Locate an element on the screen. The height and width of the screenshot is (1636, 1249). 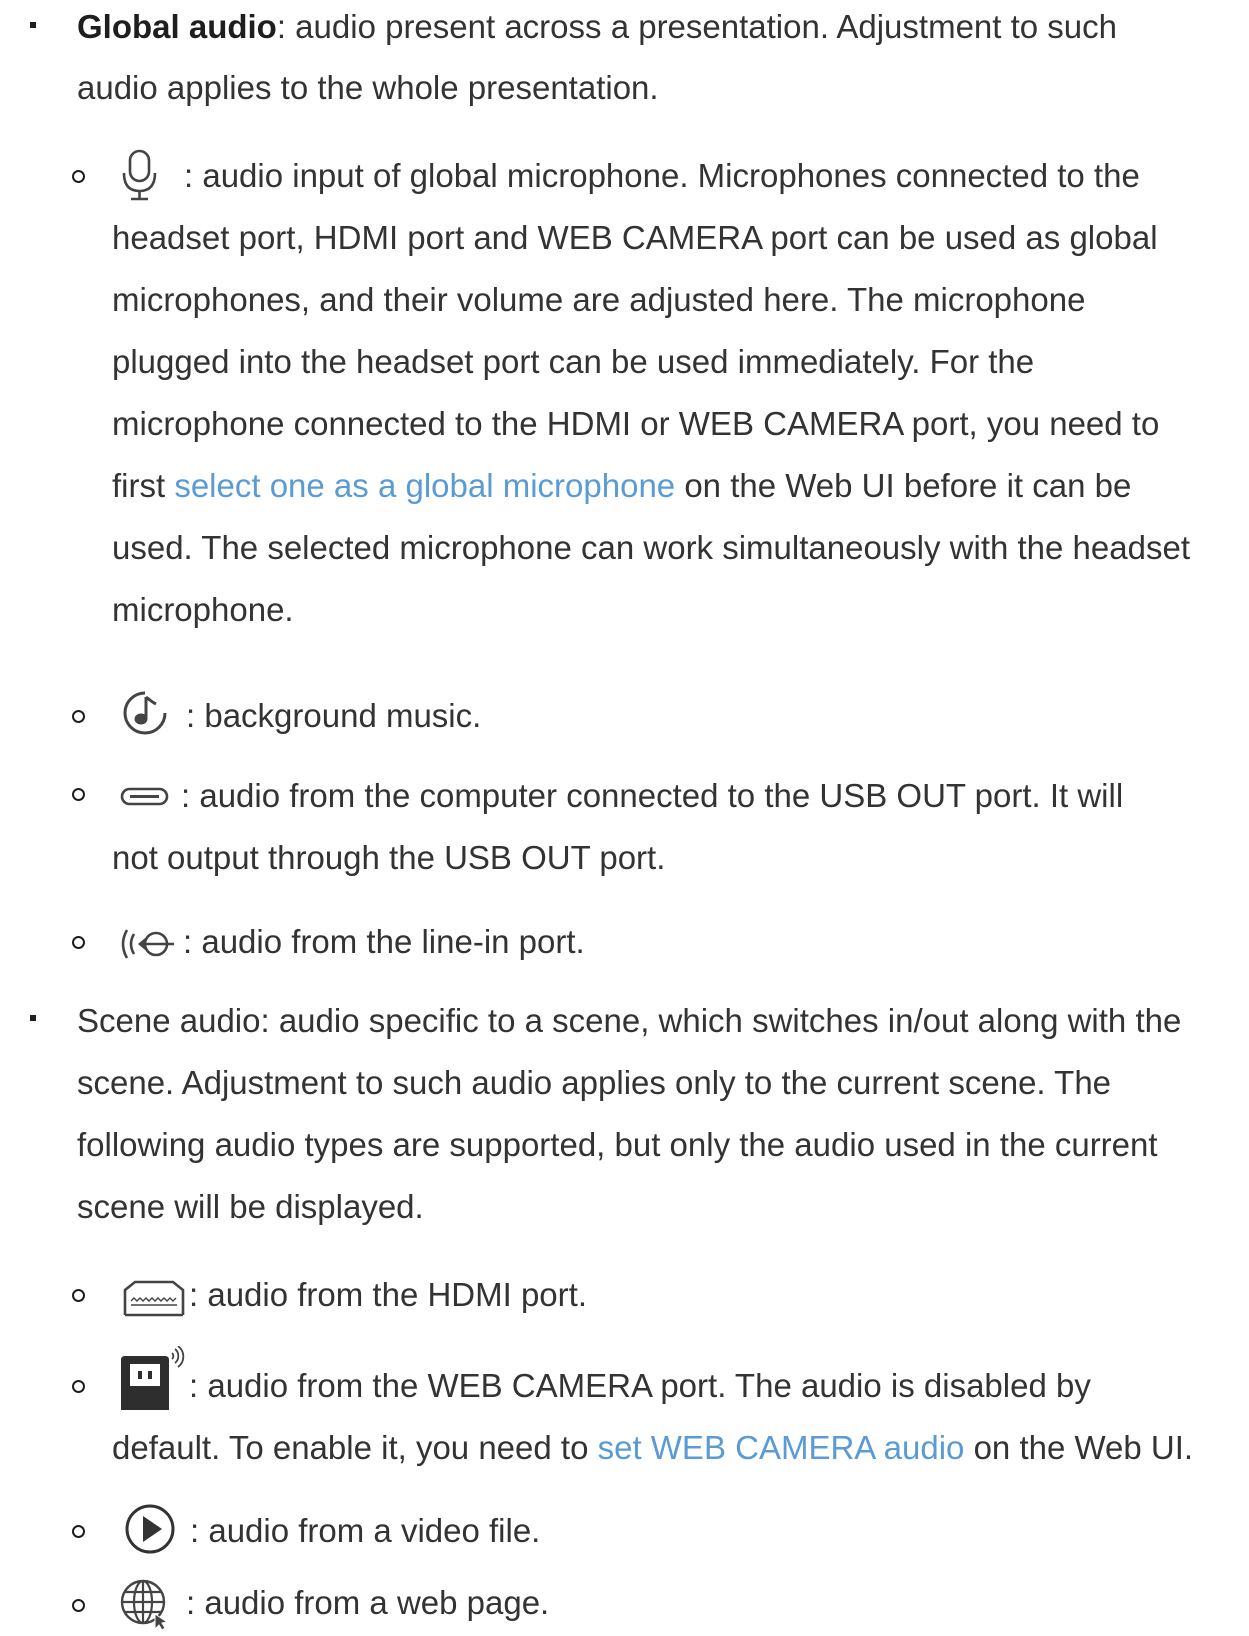
bullet-usb is located at coordinates (78, 794).